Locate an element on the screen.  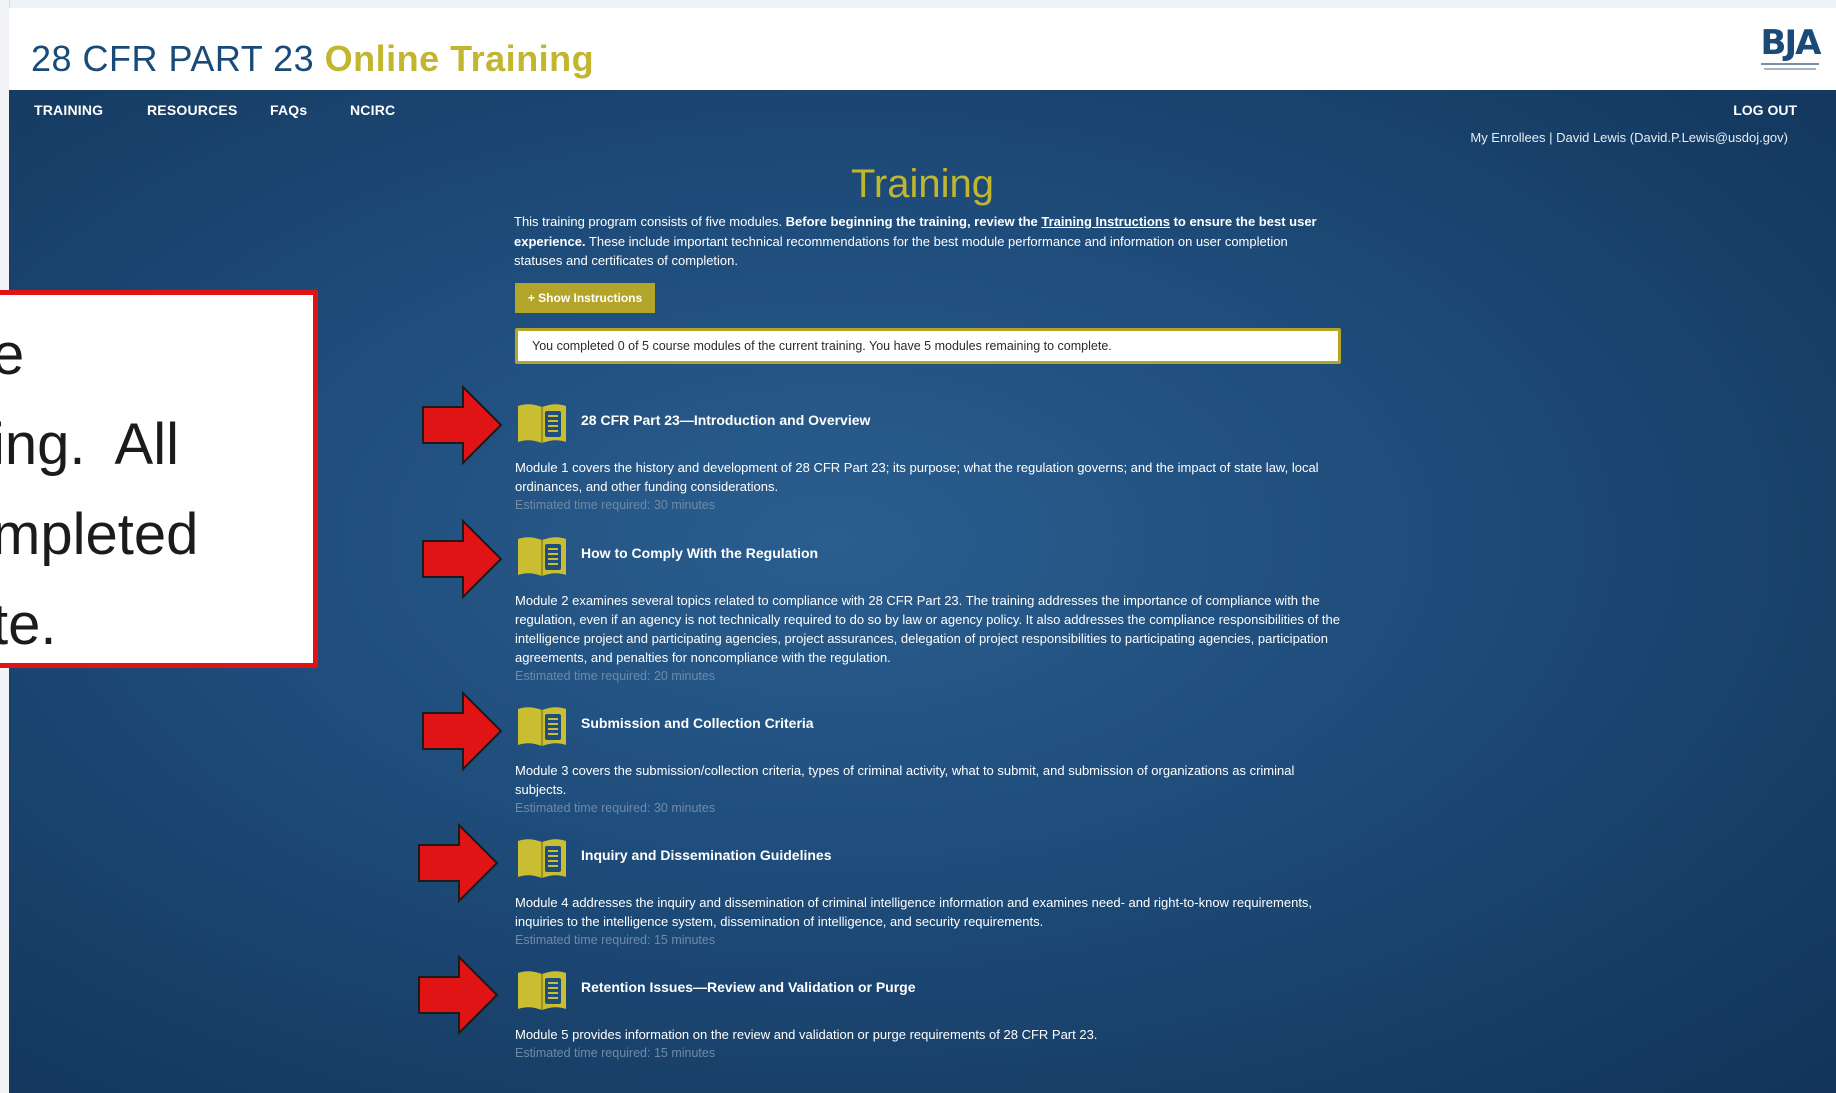
callout-line-1: e is located at coordinates (12, 354).